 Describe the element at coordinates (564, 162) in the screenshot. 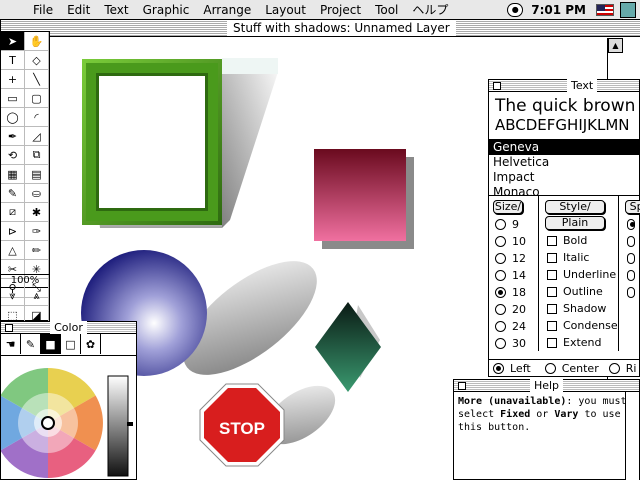

I see `font-item-helvetica: Helvetica` at that location.